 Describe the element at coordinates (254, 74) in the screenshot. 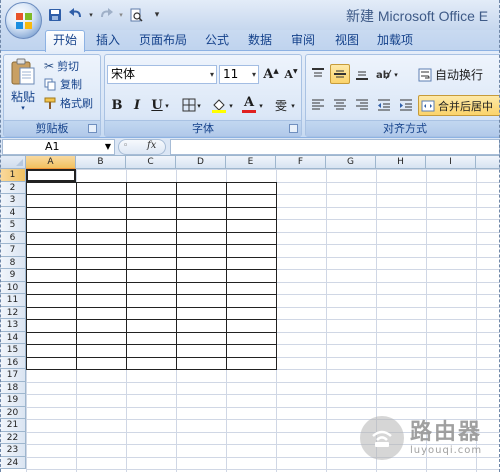

I see `font-size-dropdown-icon: ▾` at that location.